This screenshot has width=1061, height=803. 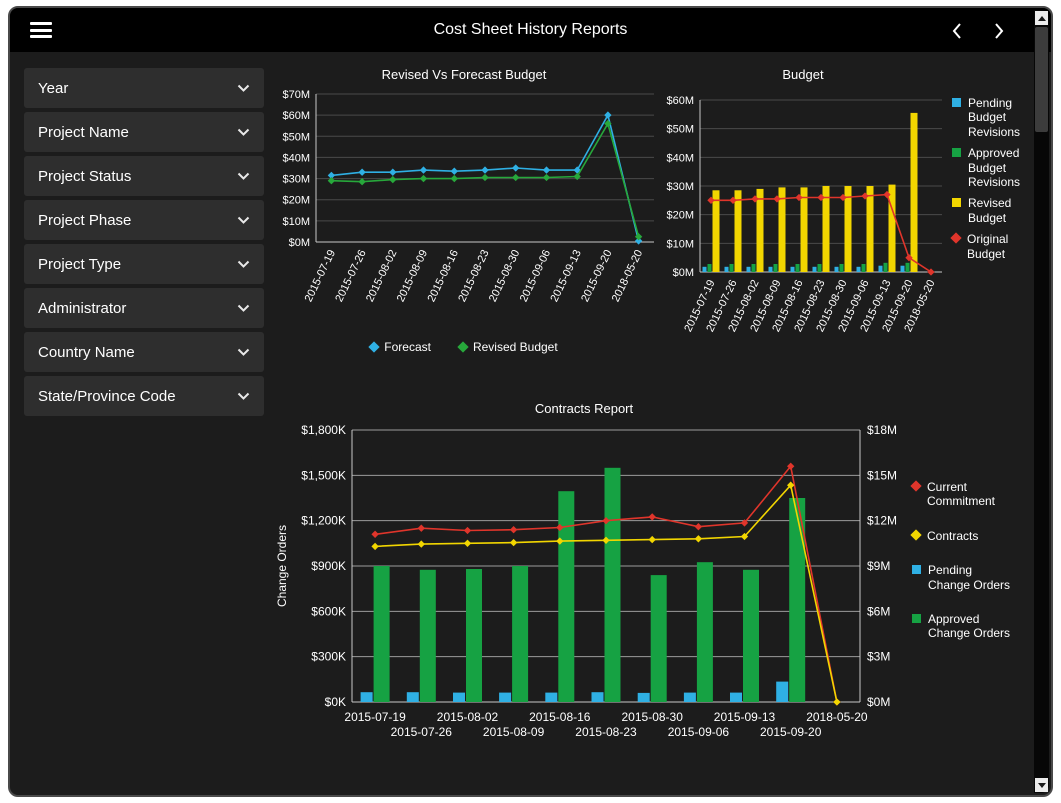 What do you see at coordinates (350, 276) in the screenshot?
I see `svg-text: 2015-07-26` at bounding box center [350, 276].